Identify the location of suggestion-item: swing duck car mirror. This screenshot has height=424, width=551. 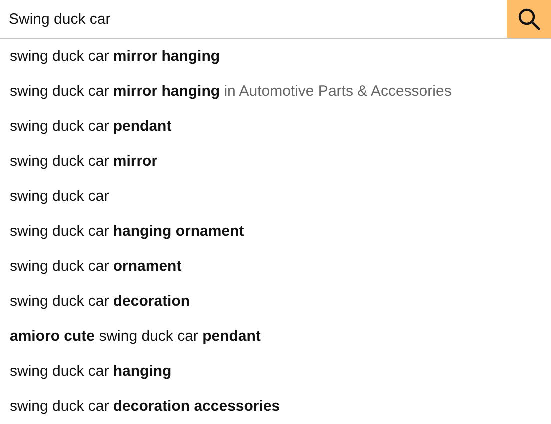
(84, 161).